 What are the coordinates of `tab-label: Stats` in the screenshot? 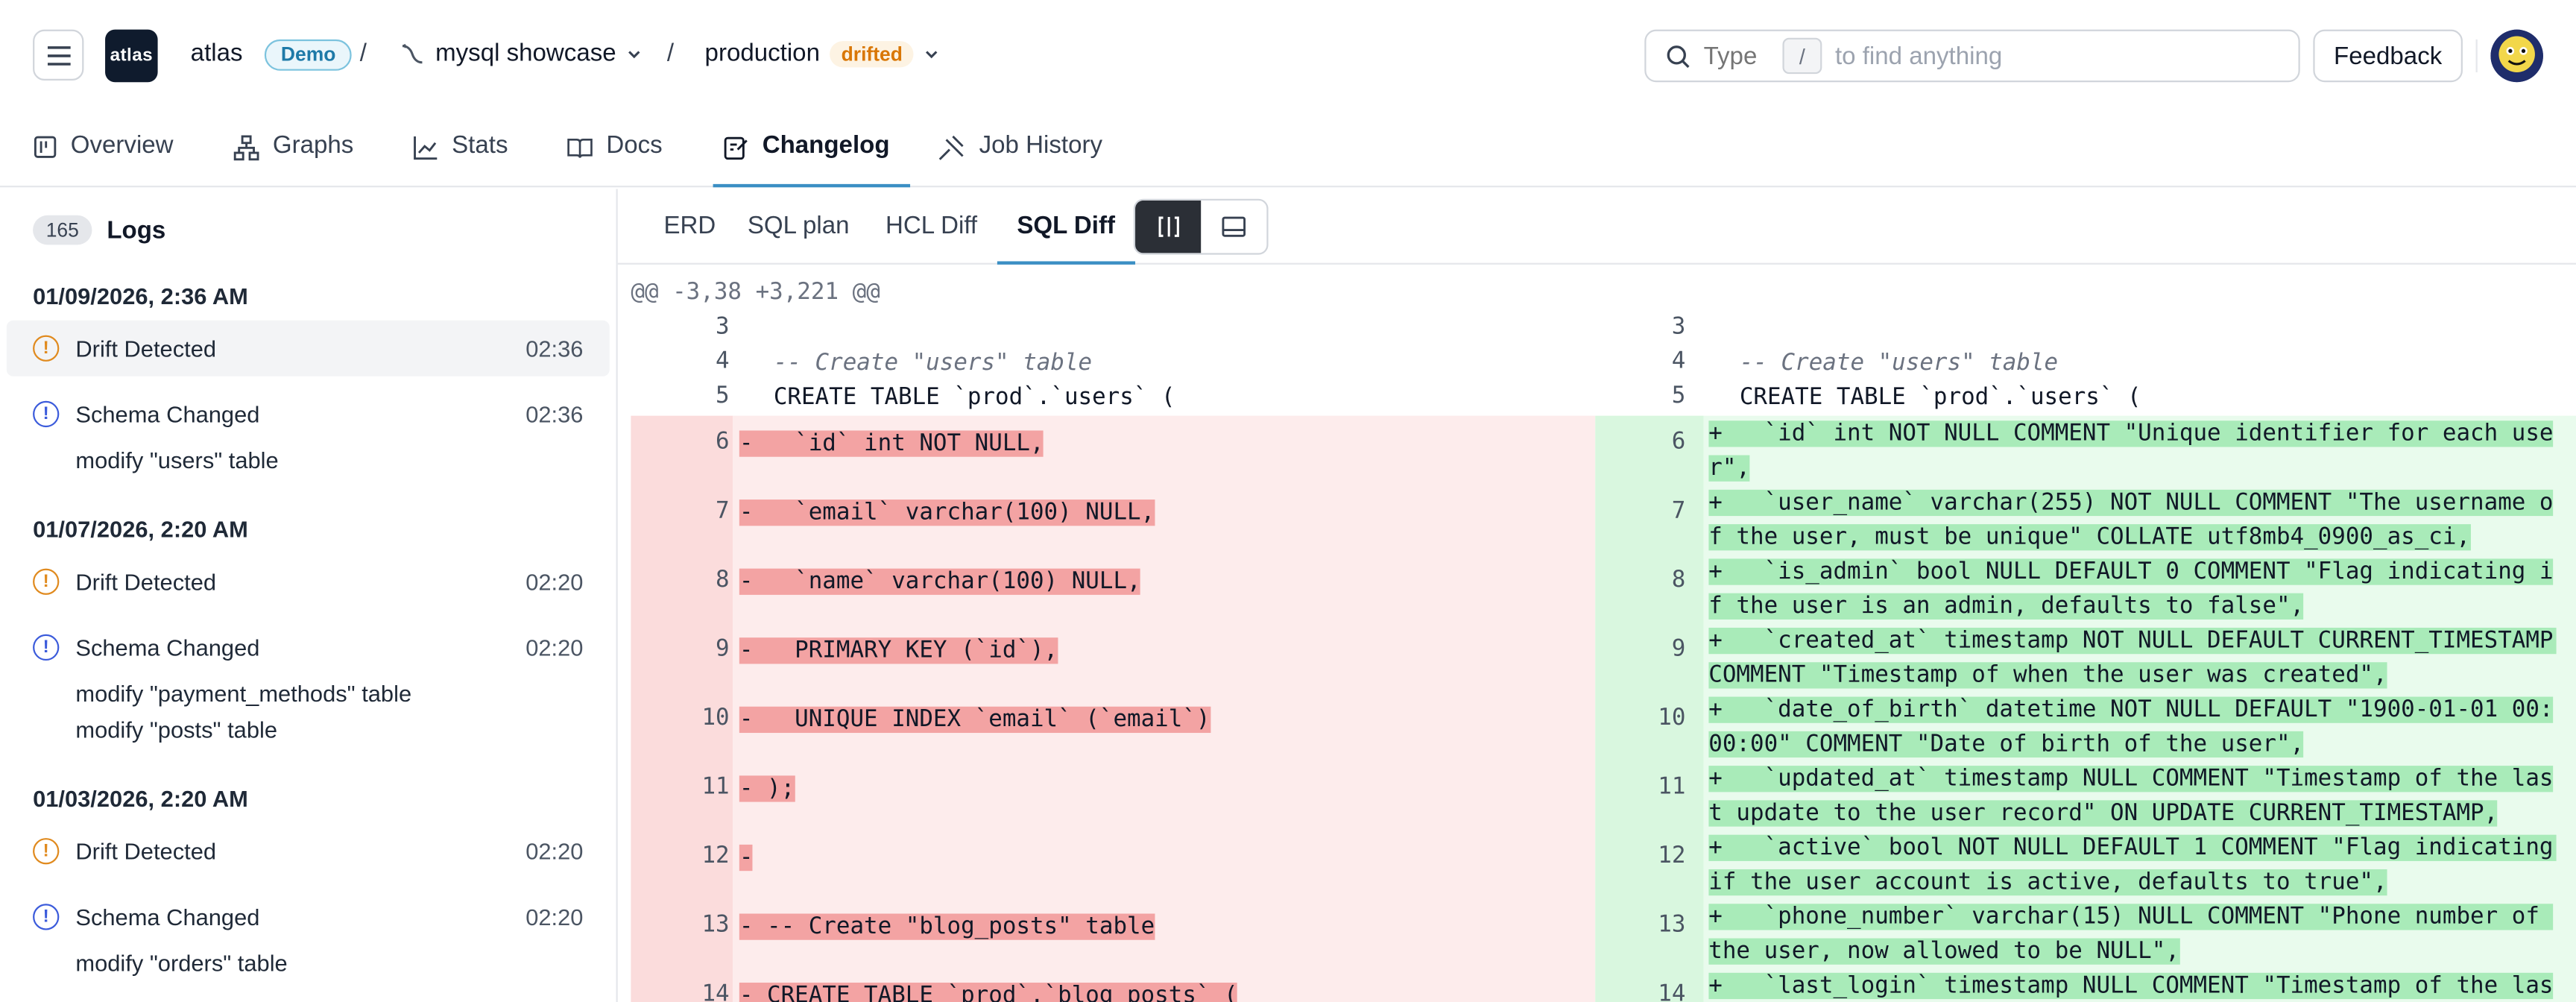 It's located at (480, 145).